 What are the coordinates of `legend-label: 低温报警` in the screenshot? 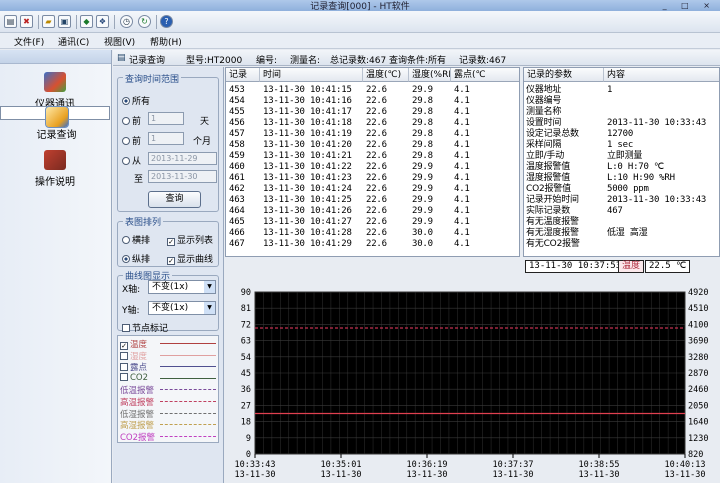 It's located at (137, 391).